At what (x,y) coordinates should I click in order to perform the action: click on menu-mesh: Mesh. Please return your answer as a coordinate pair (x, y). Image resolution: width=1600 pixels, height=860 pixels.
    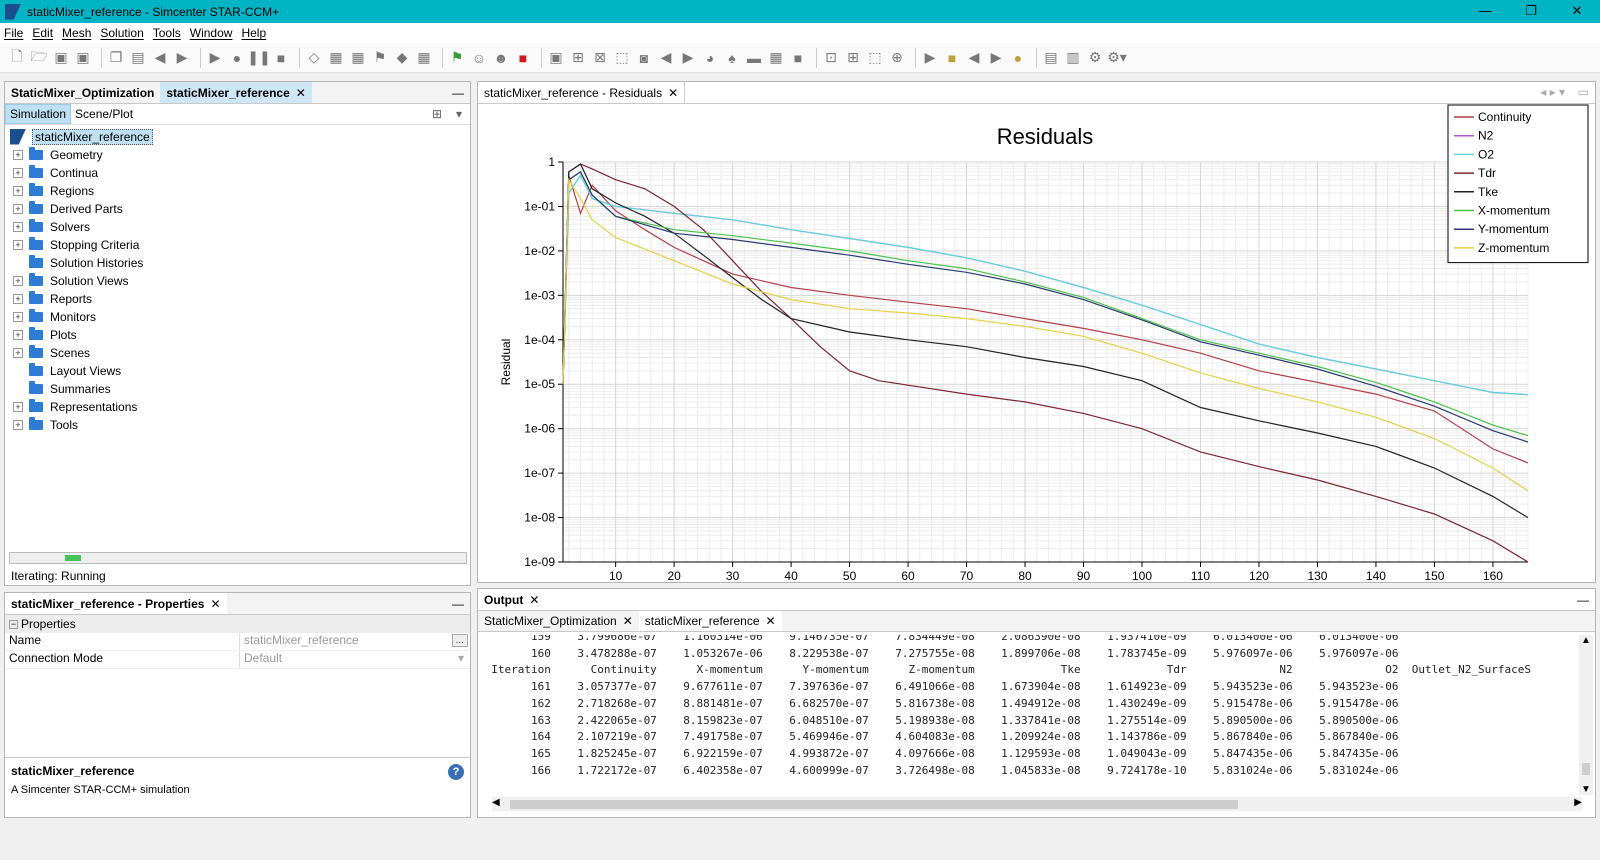
    Looking at the image, I should click on (76, 33).